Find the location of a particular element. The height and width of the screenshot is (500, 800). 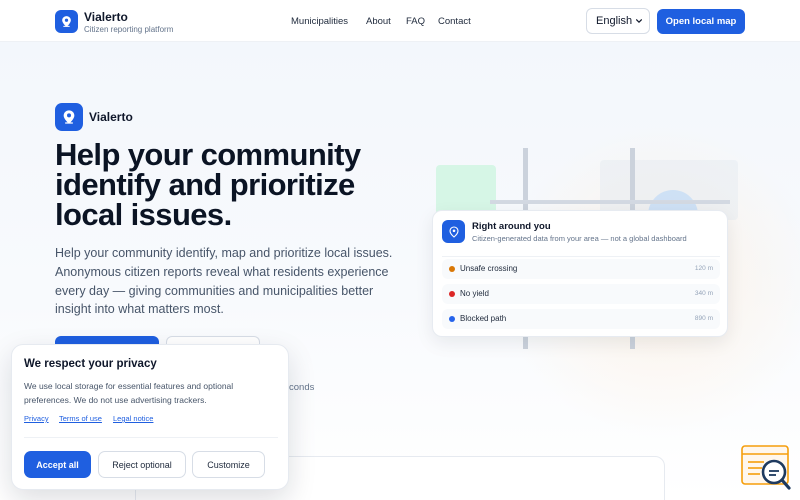

open-local-map-button: Open local map is located at coordinates (701, 21).